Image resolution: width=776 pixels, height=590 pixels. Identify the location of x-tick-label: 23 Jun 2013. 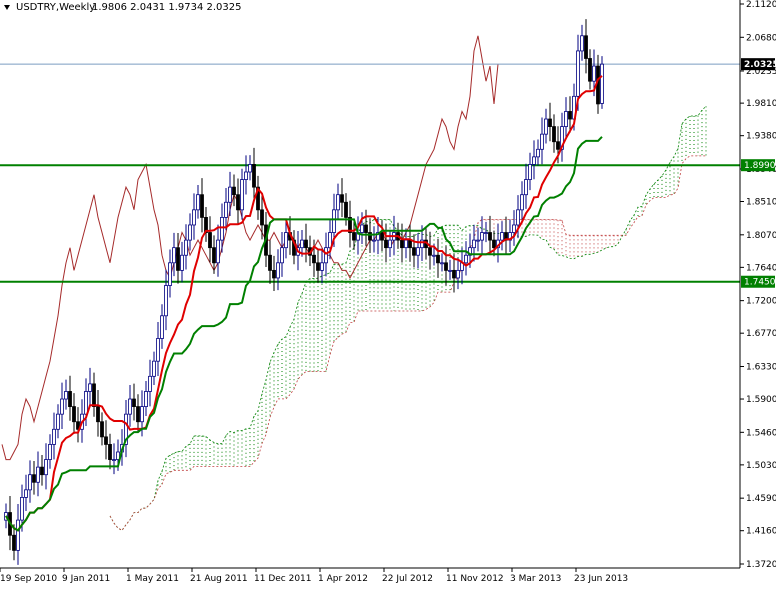
(601, 579).